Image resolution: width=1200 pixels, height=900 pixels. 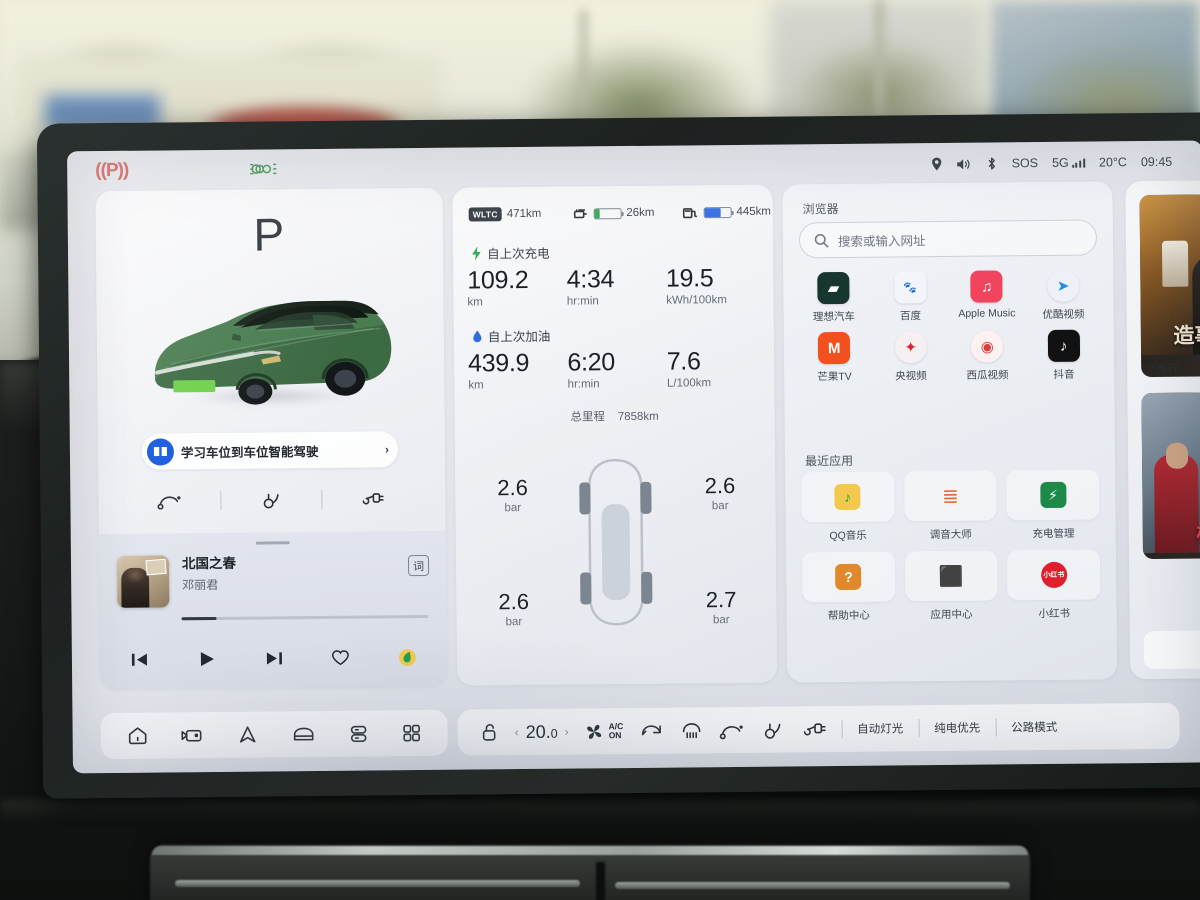 What do you see at coordinates (580, 213) in the screenshot?
I see `ev-battery-icon` at bounding box center [580, 213].